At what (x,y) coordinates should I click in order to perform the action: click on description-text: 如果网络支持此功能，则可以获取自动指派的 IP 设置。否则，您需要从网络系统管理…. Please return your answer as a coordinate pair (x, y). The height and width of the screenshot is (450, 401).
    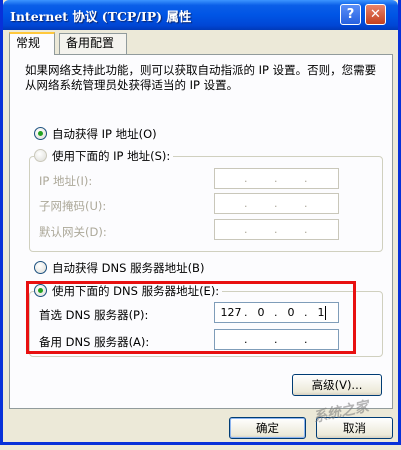
    Looking at the image, I should click on (201, 77).